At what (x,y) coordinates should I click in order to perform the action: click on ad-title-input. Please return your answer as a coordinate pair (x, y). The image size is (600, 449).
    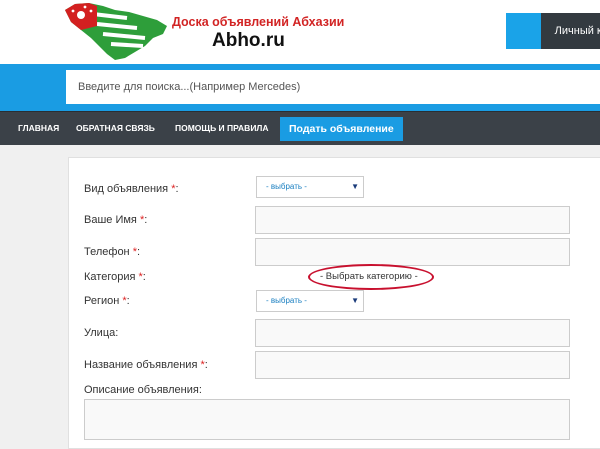
    Looking at the image, I should click on (412, 365).